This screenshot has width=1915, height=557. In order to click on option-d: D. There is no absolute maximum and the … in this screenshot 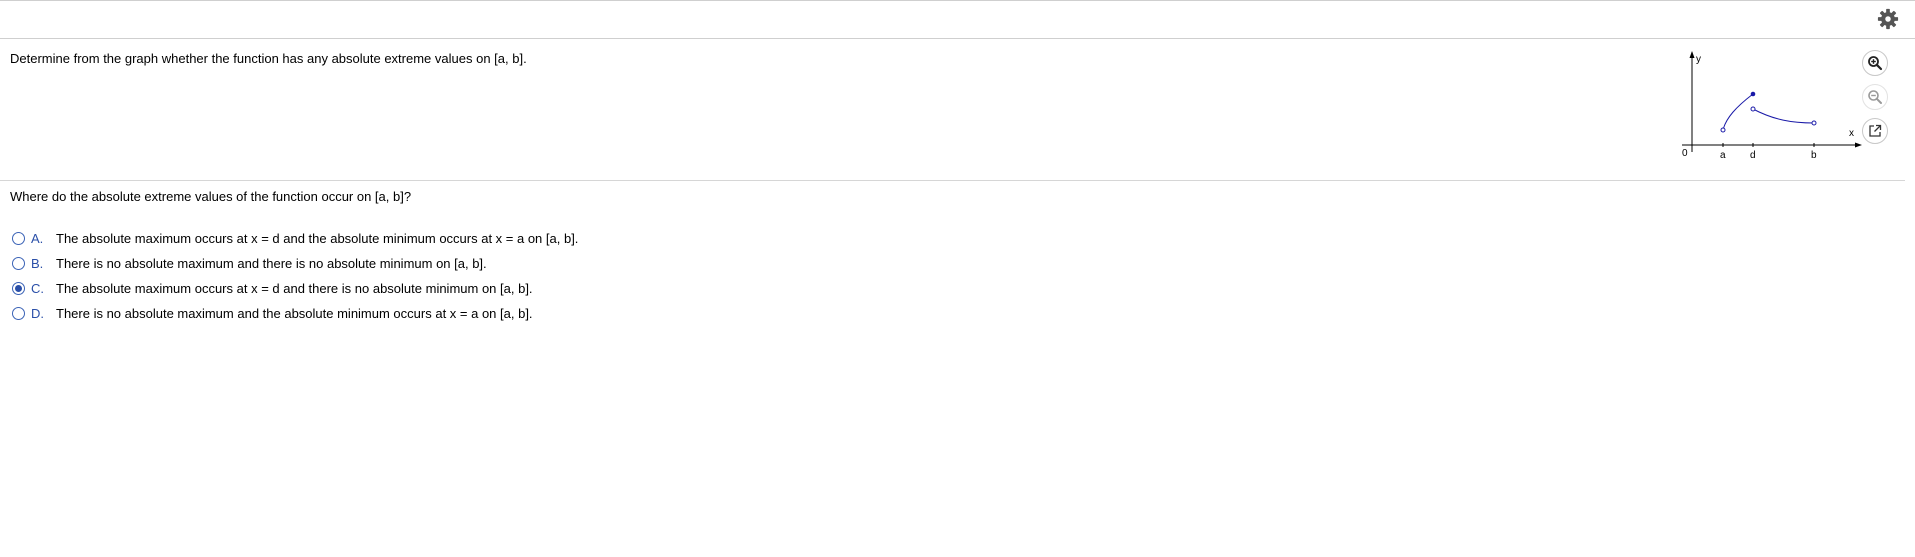, I will do `click(295, 313)`.